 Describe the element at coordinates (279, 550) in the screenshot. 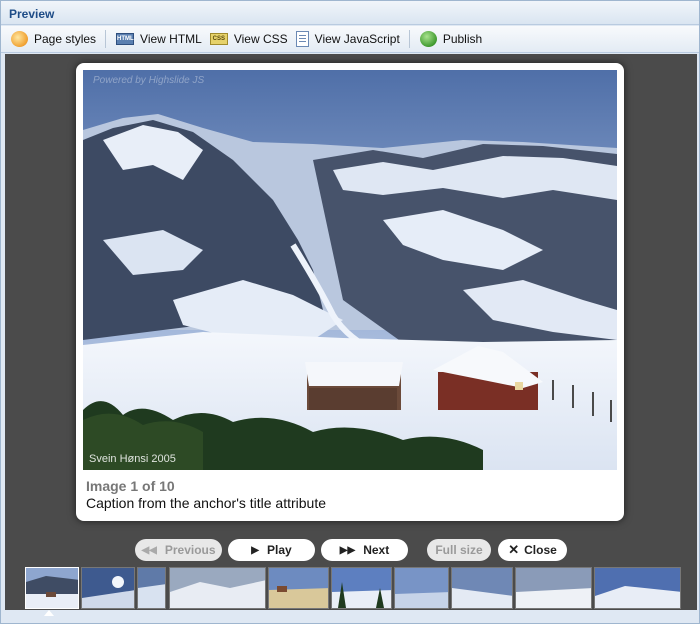

I see `play-label: Play` at that location.